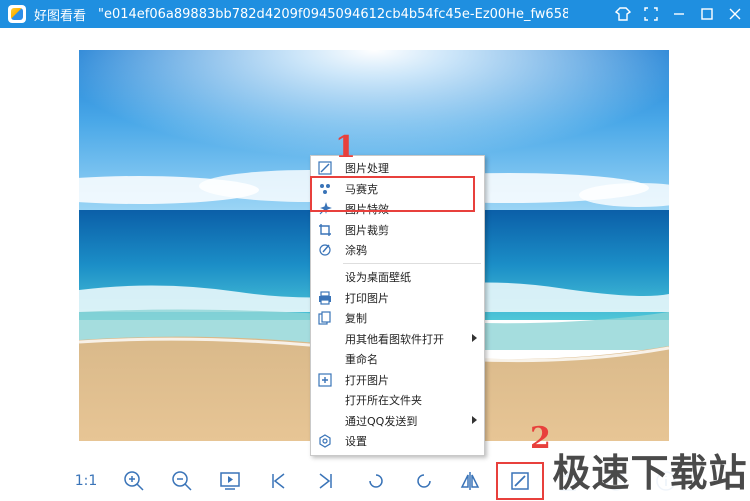 Image resolution: width=750 pixels, height=501 pixels. What do you see at coordinates (397, 318) in the screenshot?
I see `menu-item-copy: 复制` at bounding box center [397, 318].